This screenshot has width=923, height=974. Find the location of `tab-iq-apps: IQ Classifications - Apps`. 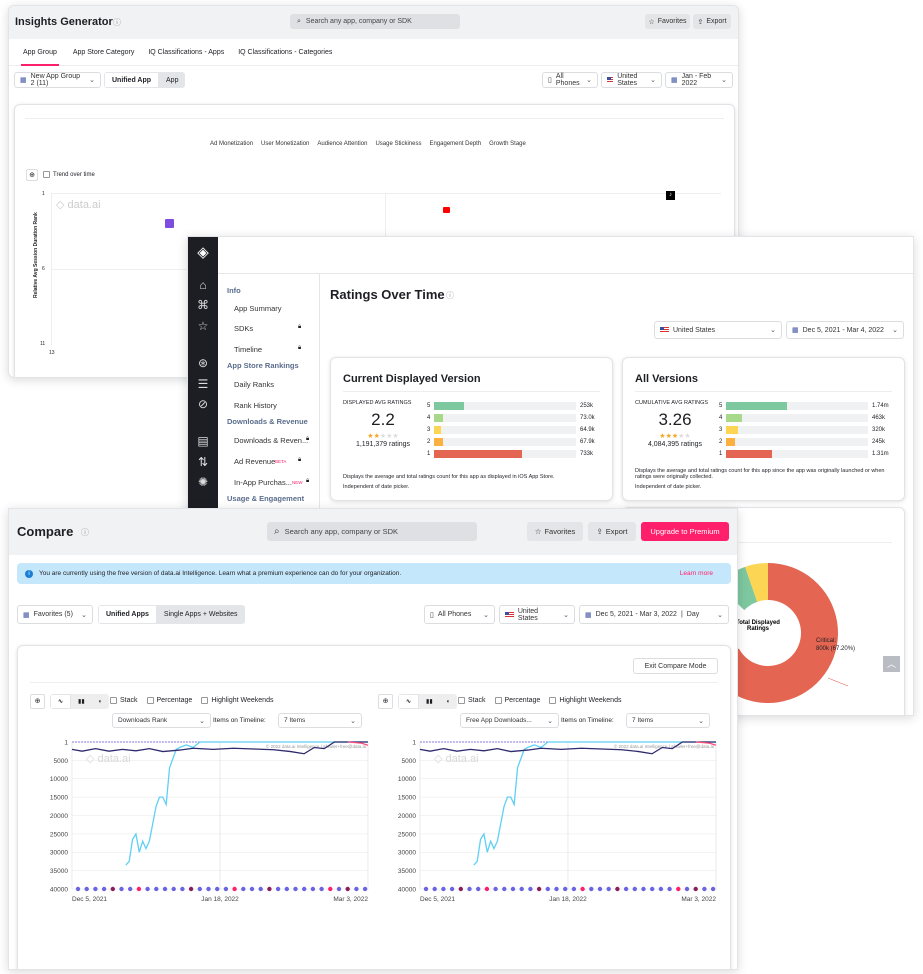

tab-iq-apps: IQ Classifications - Apps is located at coordinates (186, 52).